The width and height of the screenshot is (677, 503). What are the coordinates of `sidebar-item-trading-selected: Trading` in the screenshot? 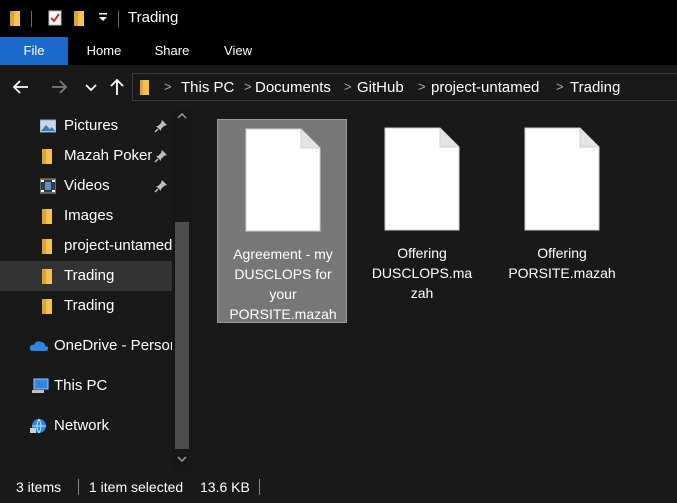 It's located at (86, 276).